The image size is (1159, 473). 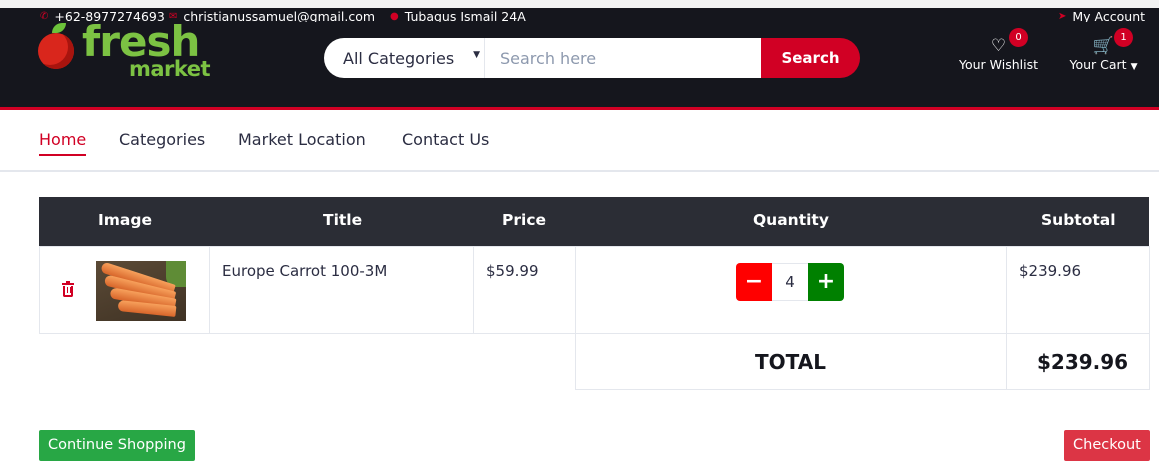 What do you see at coordinates (59, 28) in the screenshot?
I see `leaf-icon` at bounding box center [59, 28].